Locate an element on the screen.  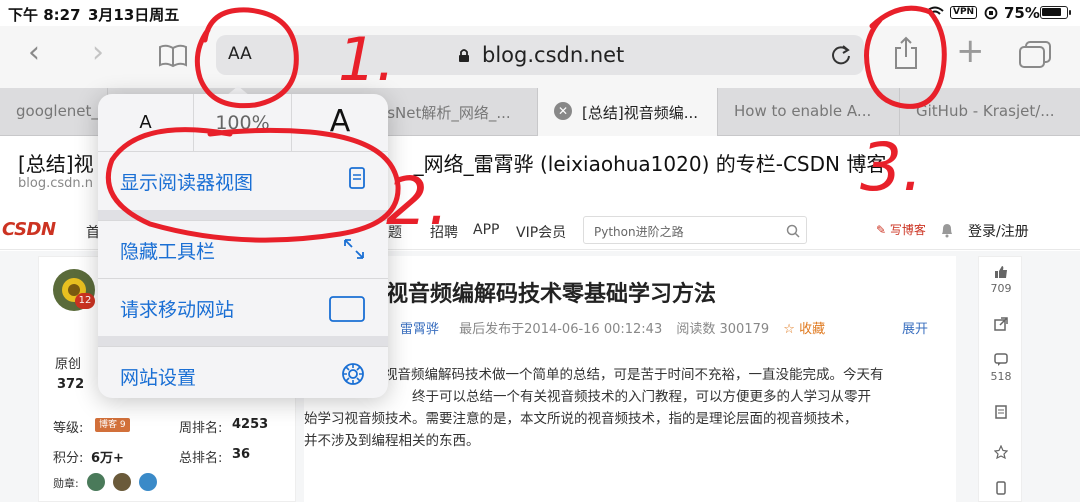
favorite-button: ☆ 收藏 is located at coordinates (804, 329).